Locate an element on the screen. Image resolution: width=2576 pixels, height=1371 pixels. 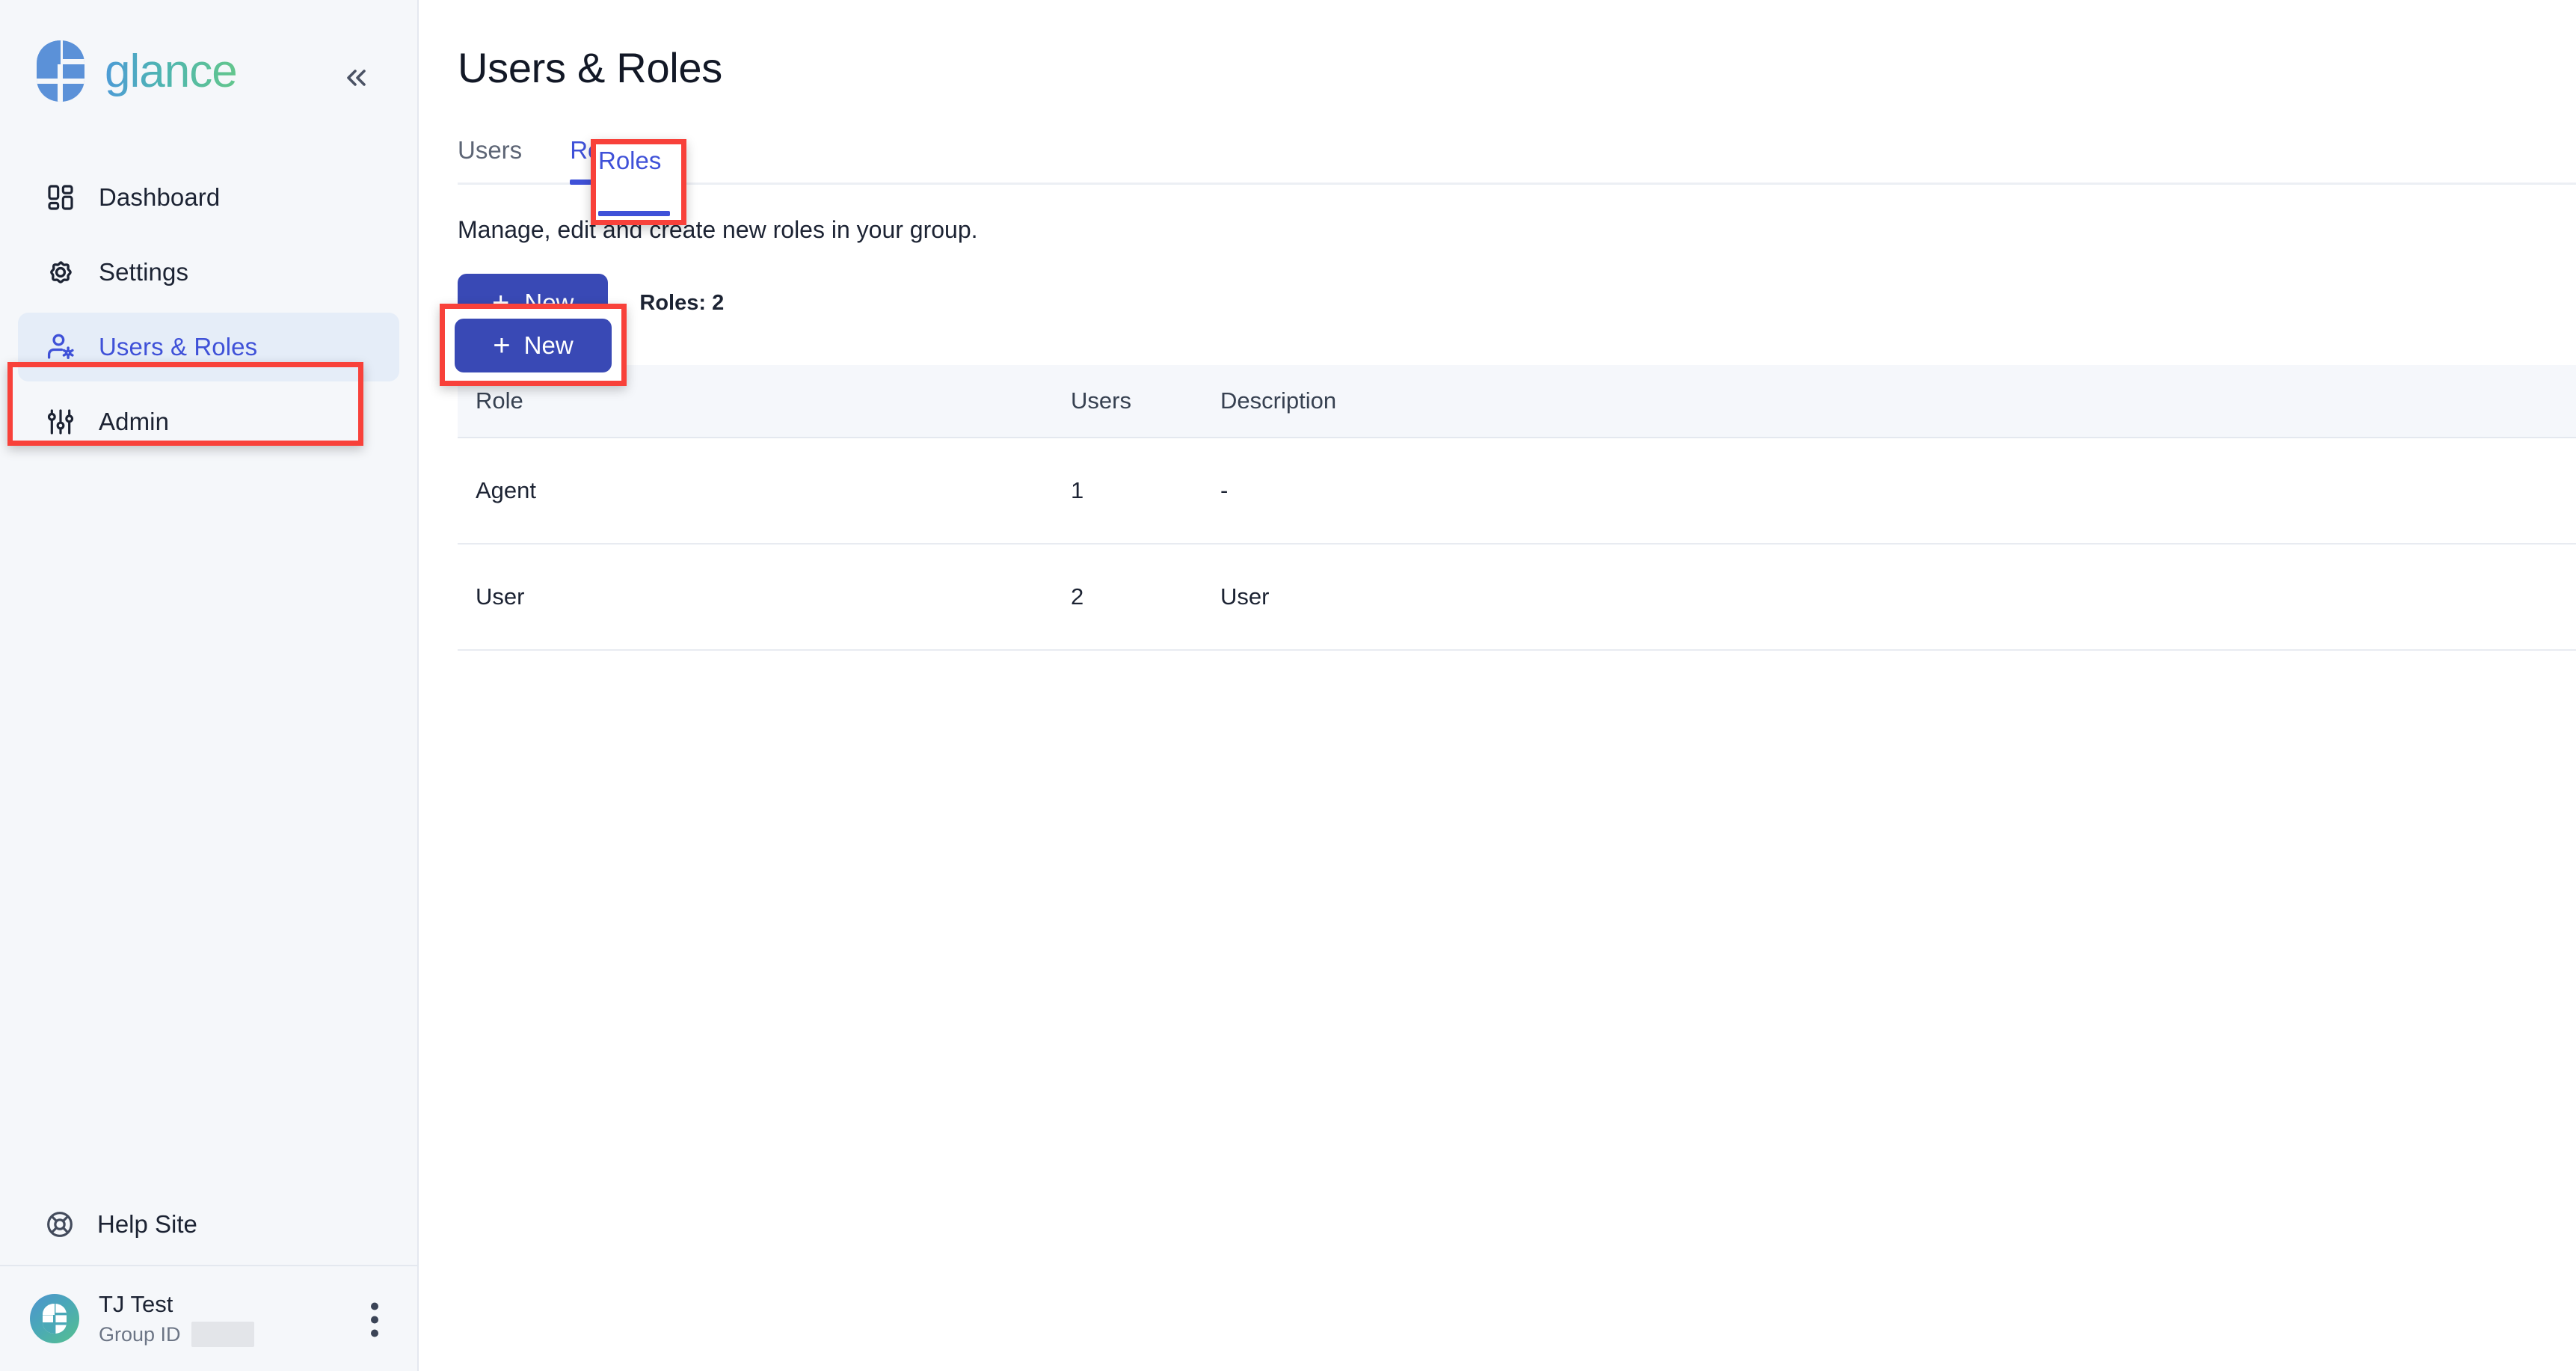
table-header-row: Role Users Description is located at coordinates (1517, 402).